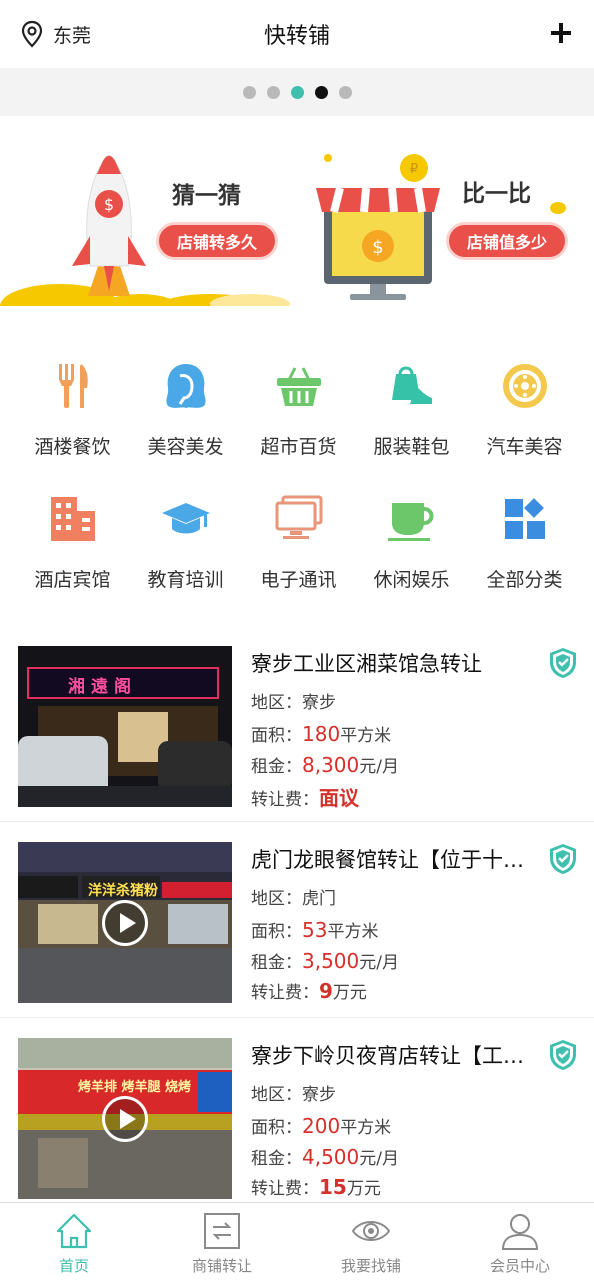  I want to click on storefront-sign: 湘遠阁, so click(102, 687).